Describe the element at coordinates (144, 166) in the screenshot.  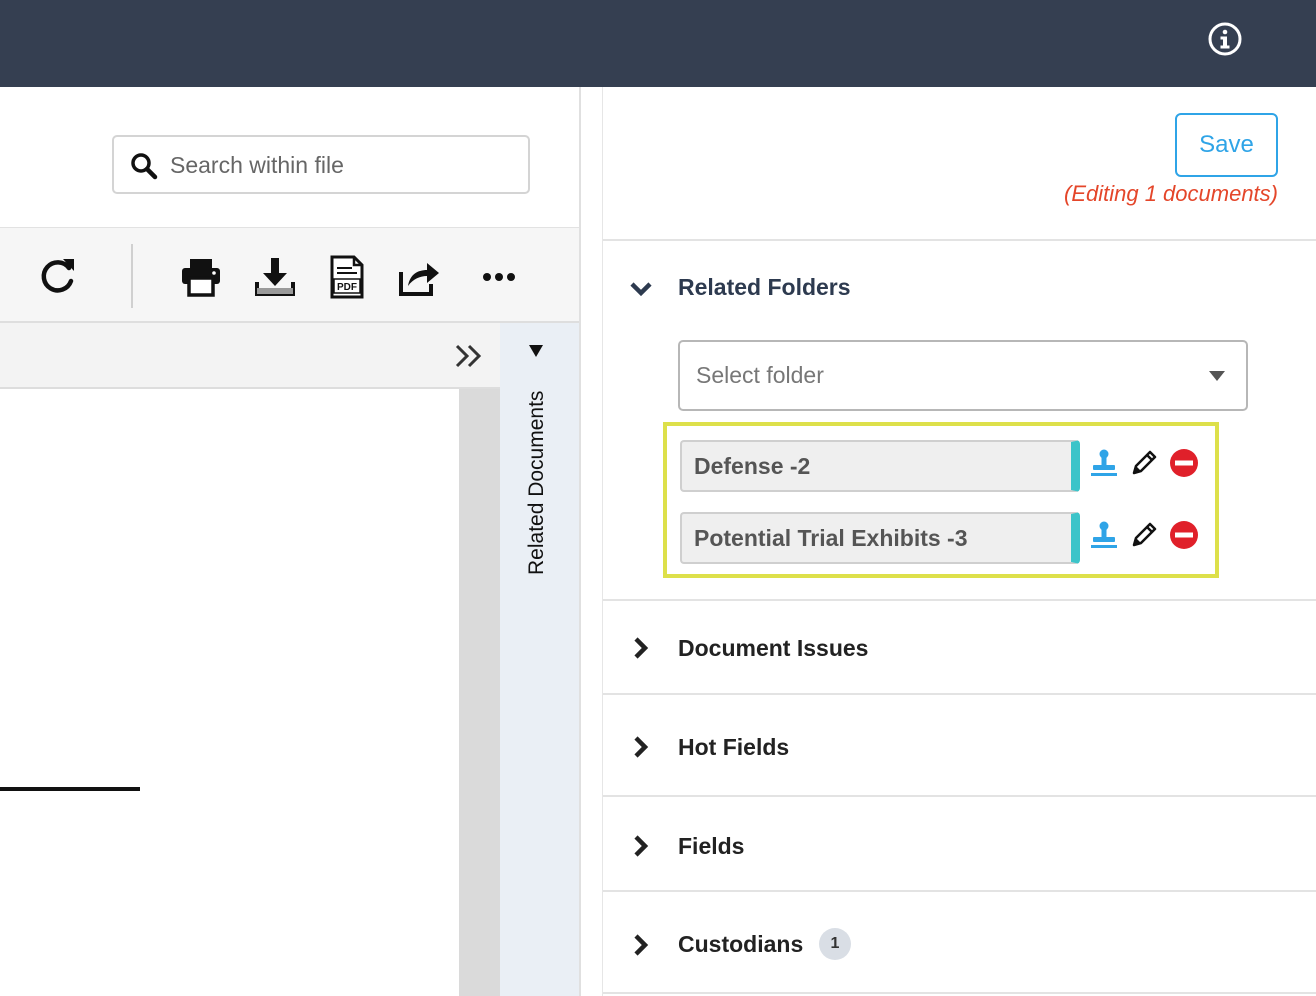
I see `search-icon` at that location.